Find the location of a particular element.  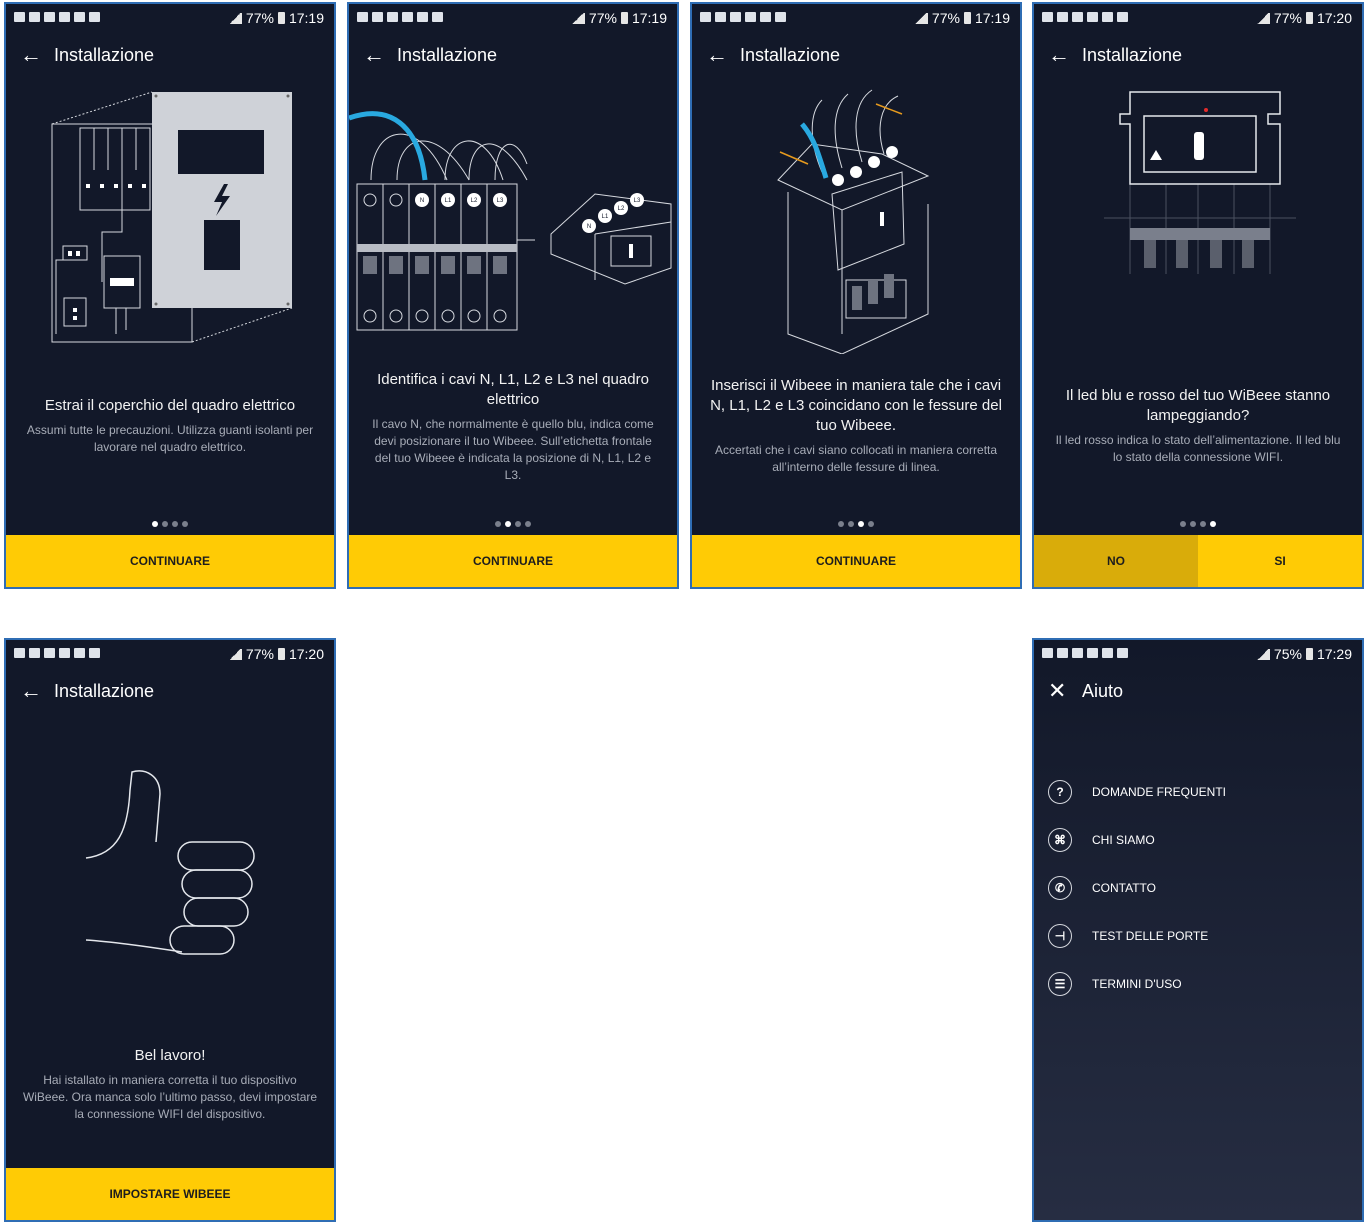

cables-breakers-illustration: N L1 L2 L3 N L1 L2 L3 is located at coordinates (510, 221).